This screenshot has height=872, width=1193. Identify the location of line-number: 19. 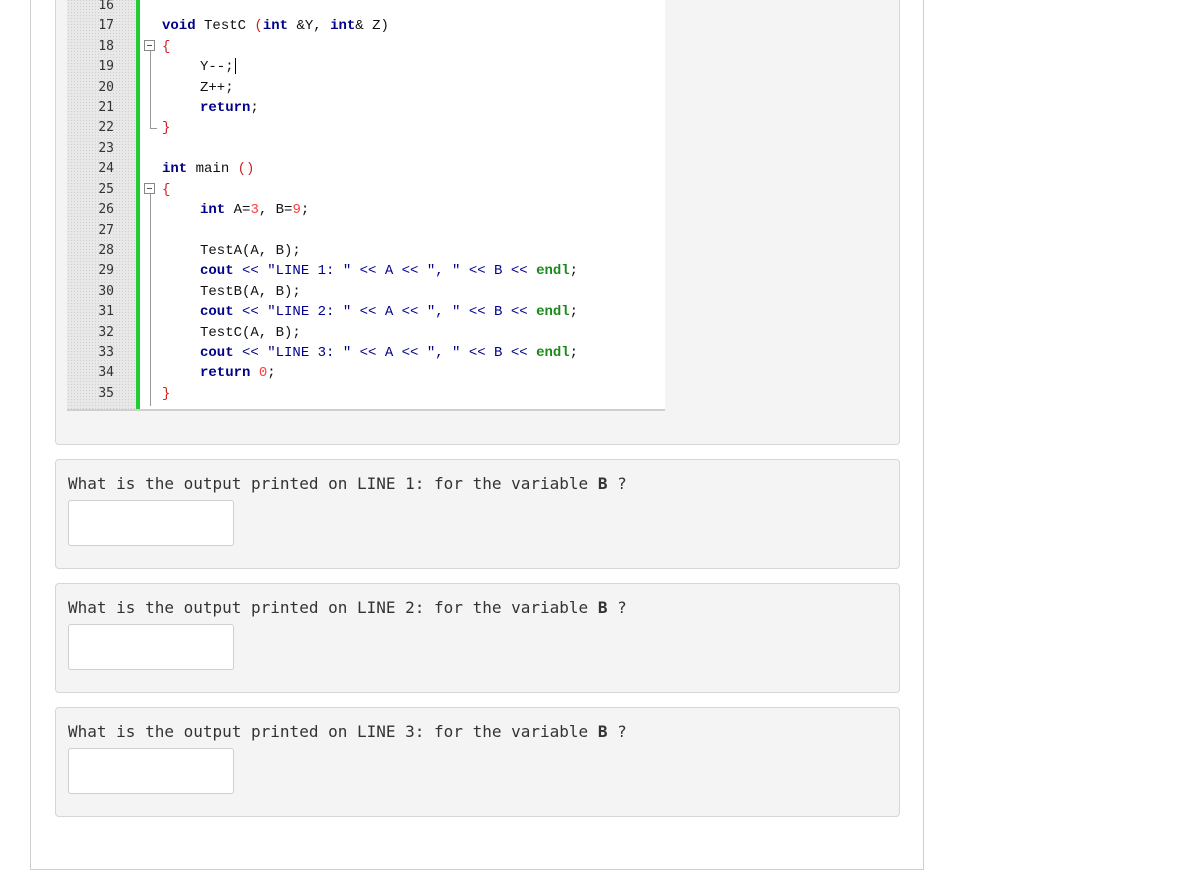
(106, 66).